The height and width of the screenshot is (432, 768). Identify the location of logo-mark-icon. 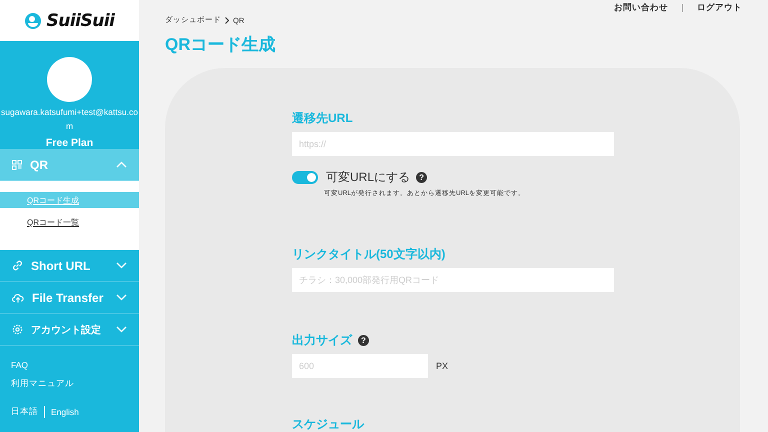
(33, 21).